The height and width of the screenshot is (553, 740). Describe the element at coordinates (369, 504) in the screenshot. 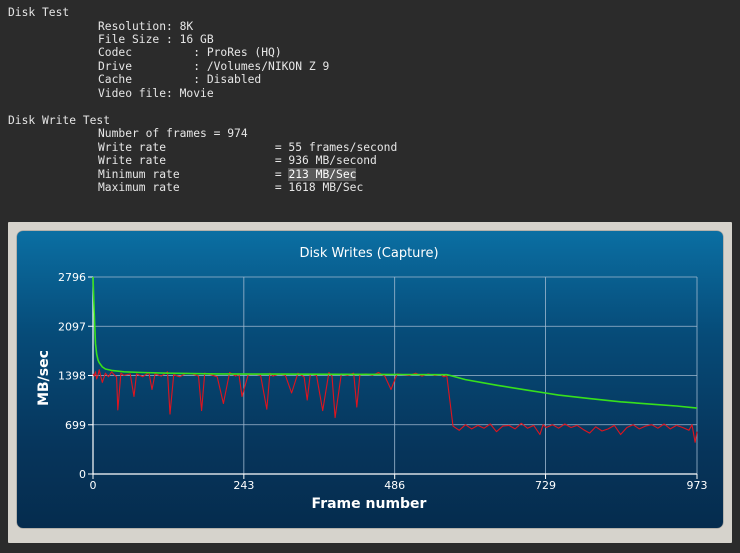

I see `x-axis-label: Frame number` at that location.